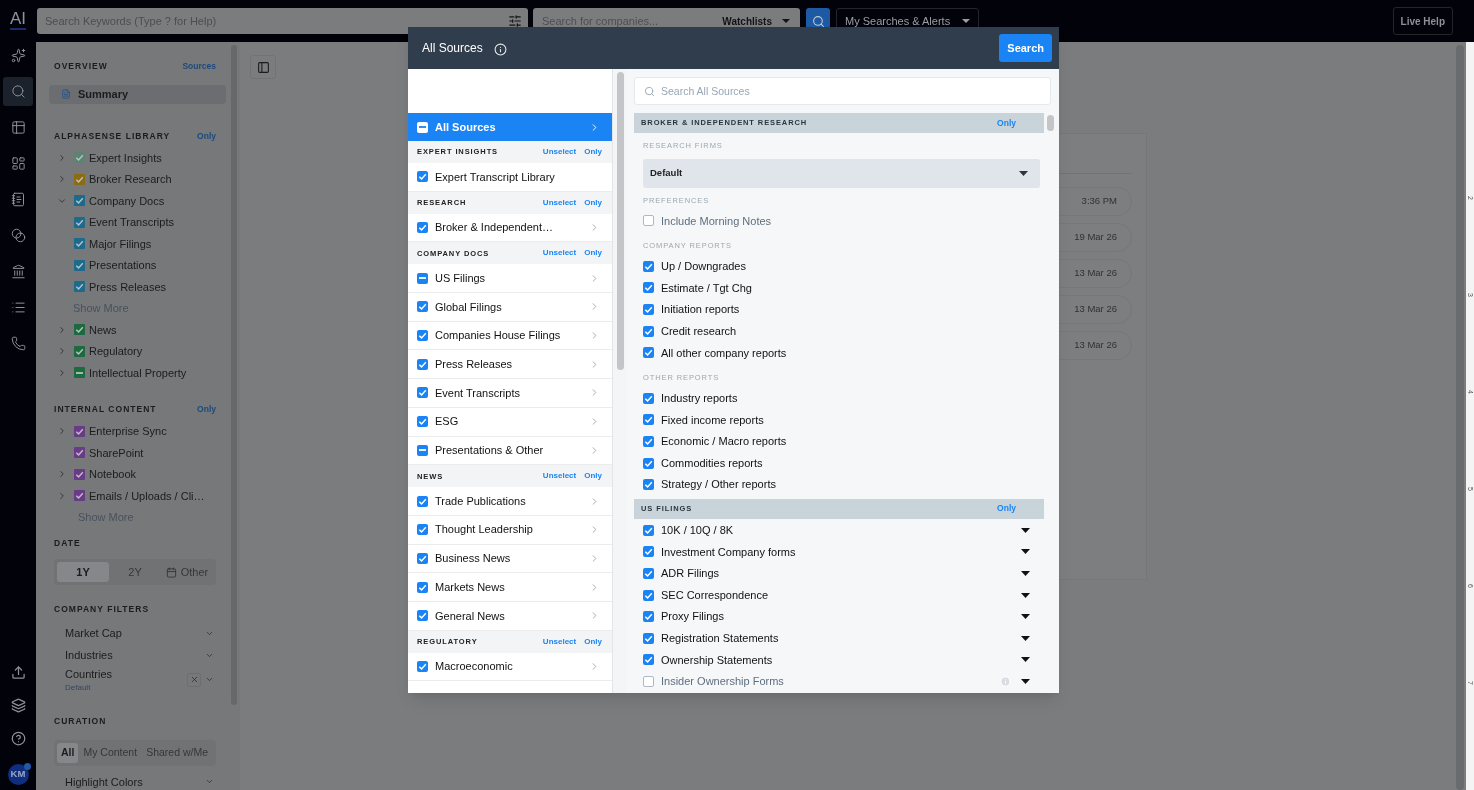 The width and height of the screenshot is (1474, 790). What do you see at coordinates (500, 49) in the screenshot?
I see `info-icon` at bounding box center [500, 49].